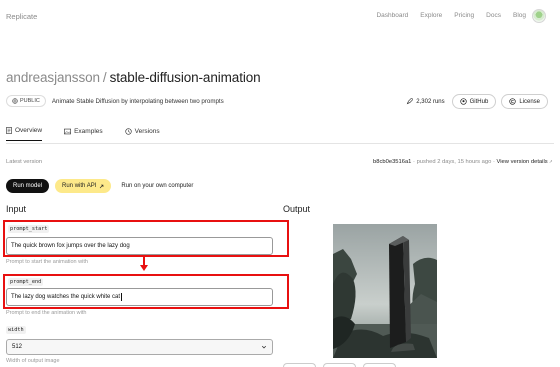 Image resolution: width=560 pixels, height=367 pixels. What do you see at coordinates (53, 77) in the screenshot?
I see `model-owner-link: andreasjansson` at bounding box center [53, 77].